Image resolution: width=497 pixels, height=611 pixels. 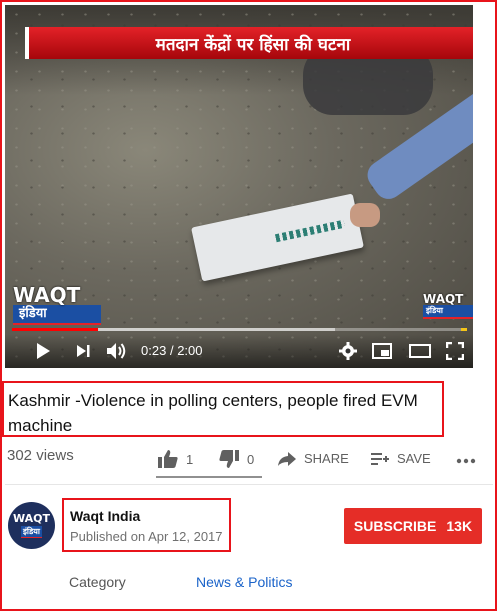 I want to click on volume-icon, so click(x=116, y=351).